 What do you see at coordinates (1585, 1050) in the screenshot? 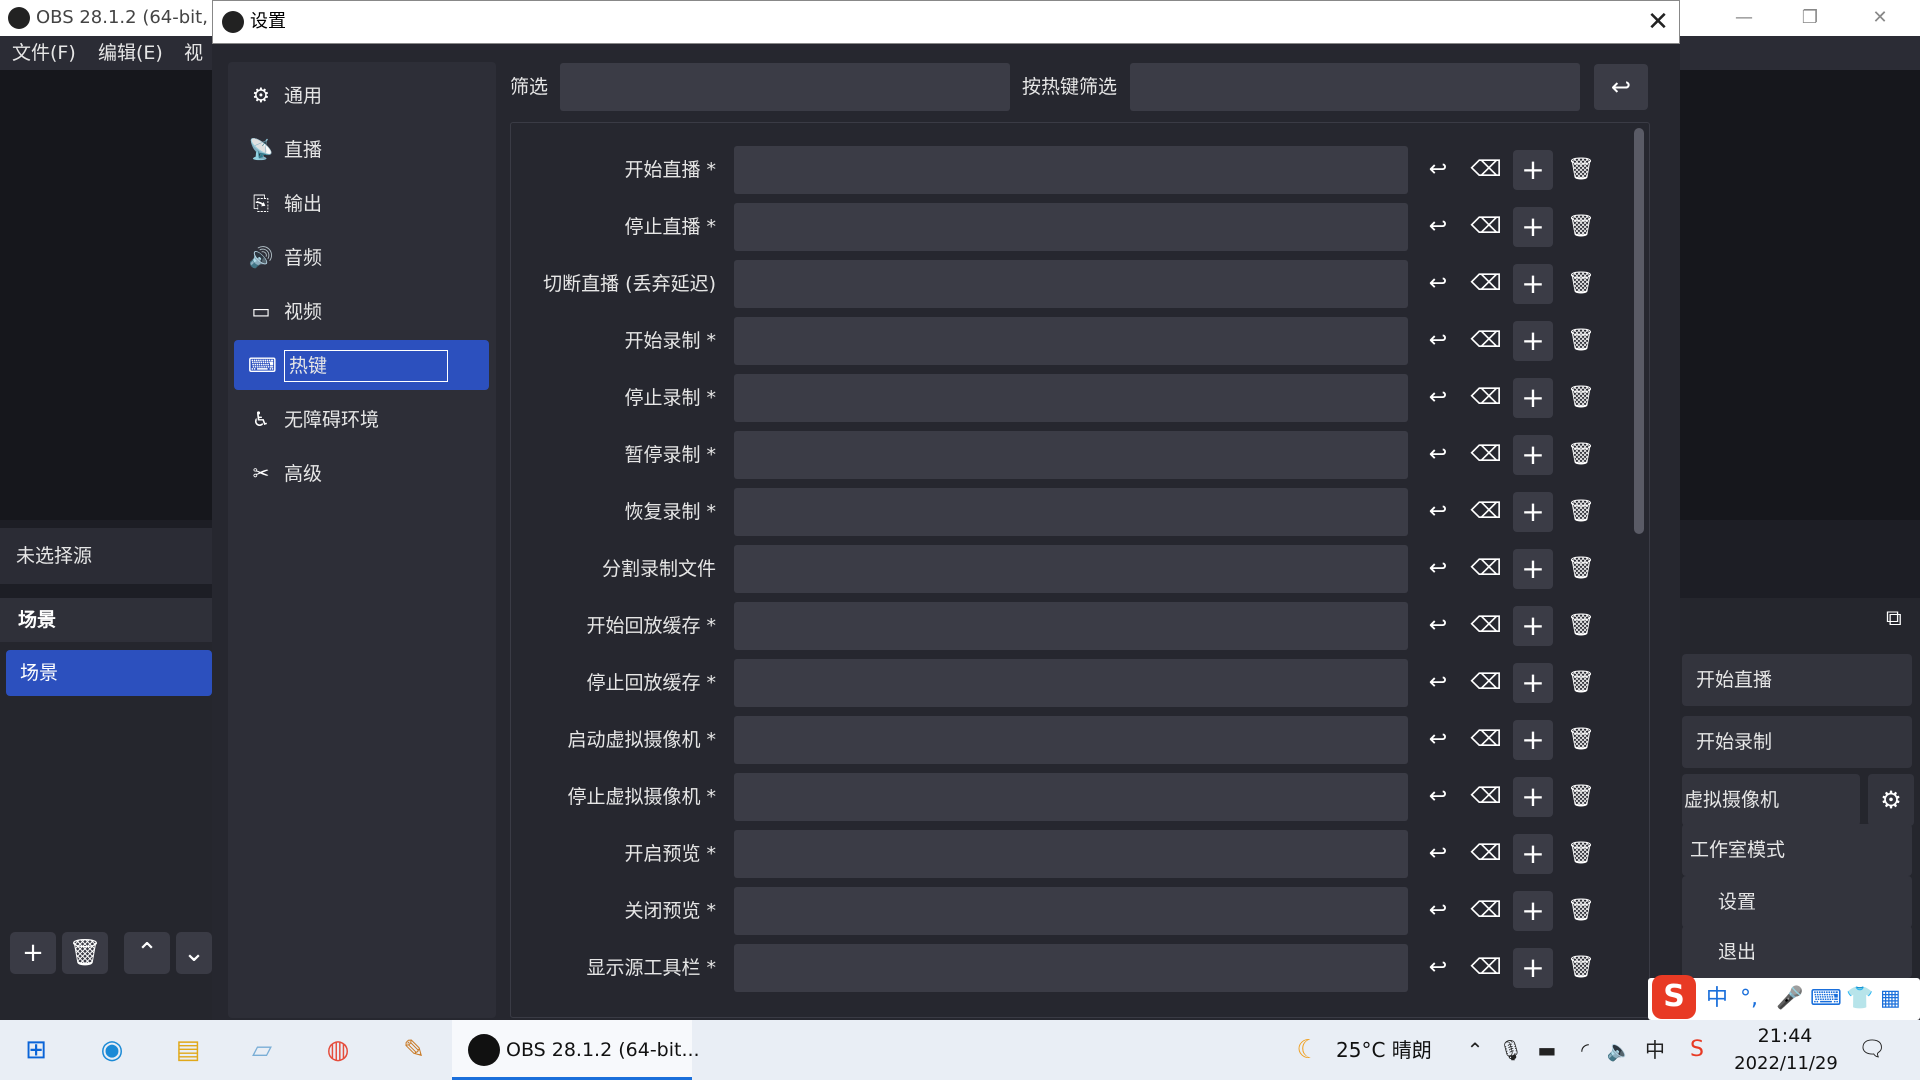
I see `wifi-icon: ◜` at bounding box center [1585, 1050].